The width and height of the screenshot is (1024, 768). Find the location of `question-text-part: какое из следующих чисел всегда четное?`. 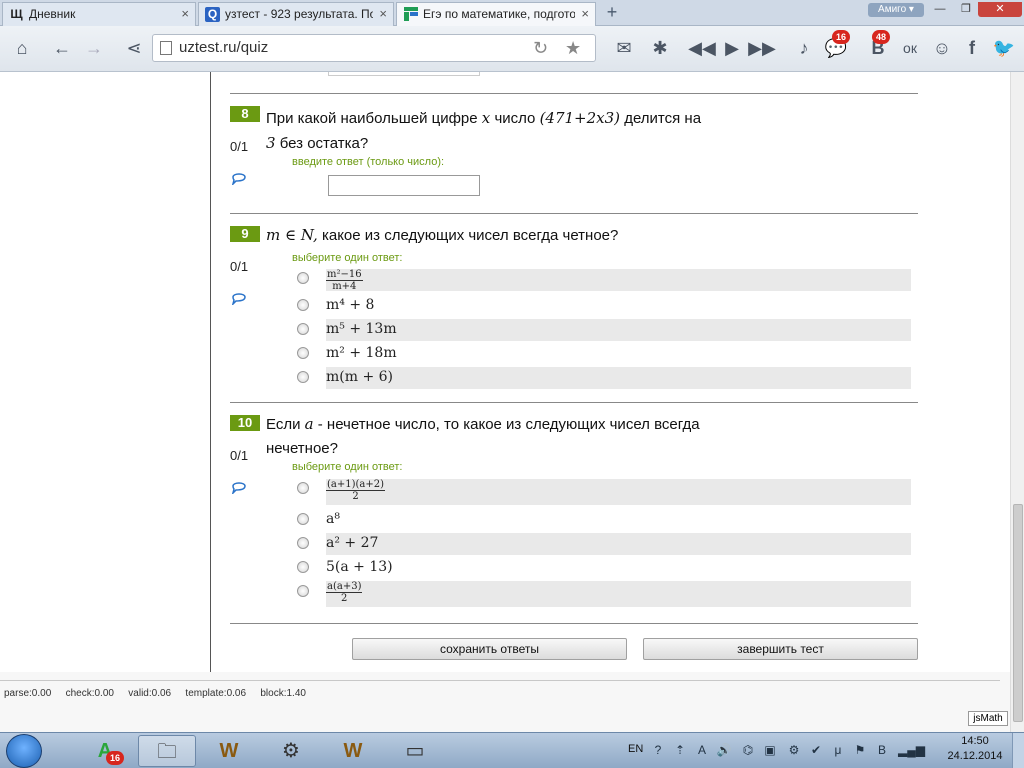

question-text-part: какое из следующих чисел всегда четное? is located at coordinates (470, 235).